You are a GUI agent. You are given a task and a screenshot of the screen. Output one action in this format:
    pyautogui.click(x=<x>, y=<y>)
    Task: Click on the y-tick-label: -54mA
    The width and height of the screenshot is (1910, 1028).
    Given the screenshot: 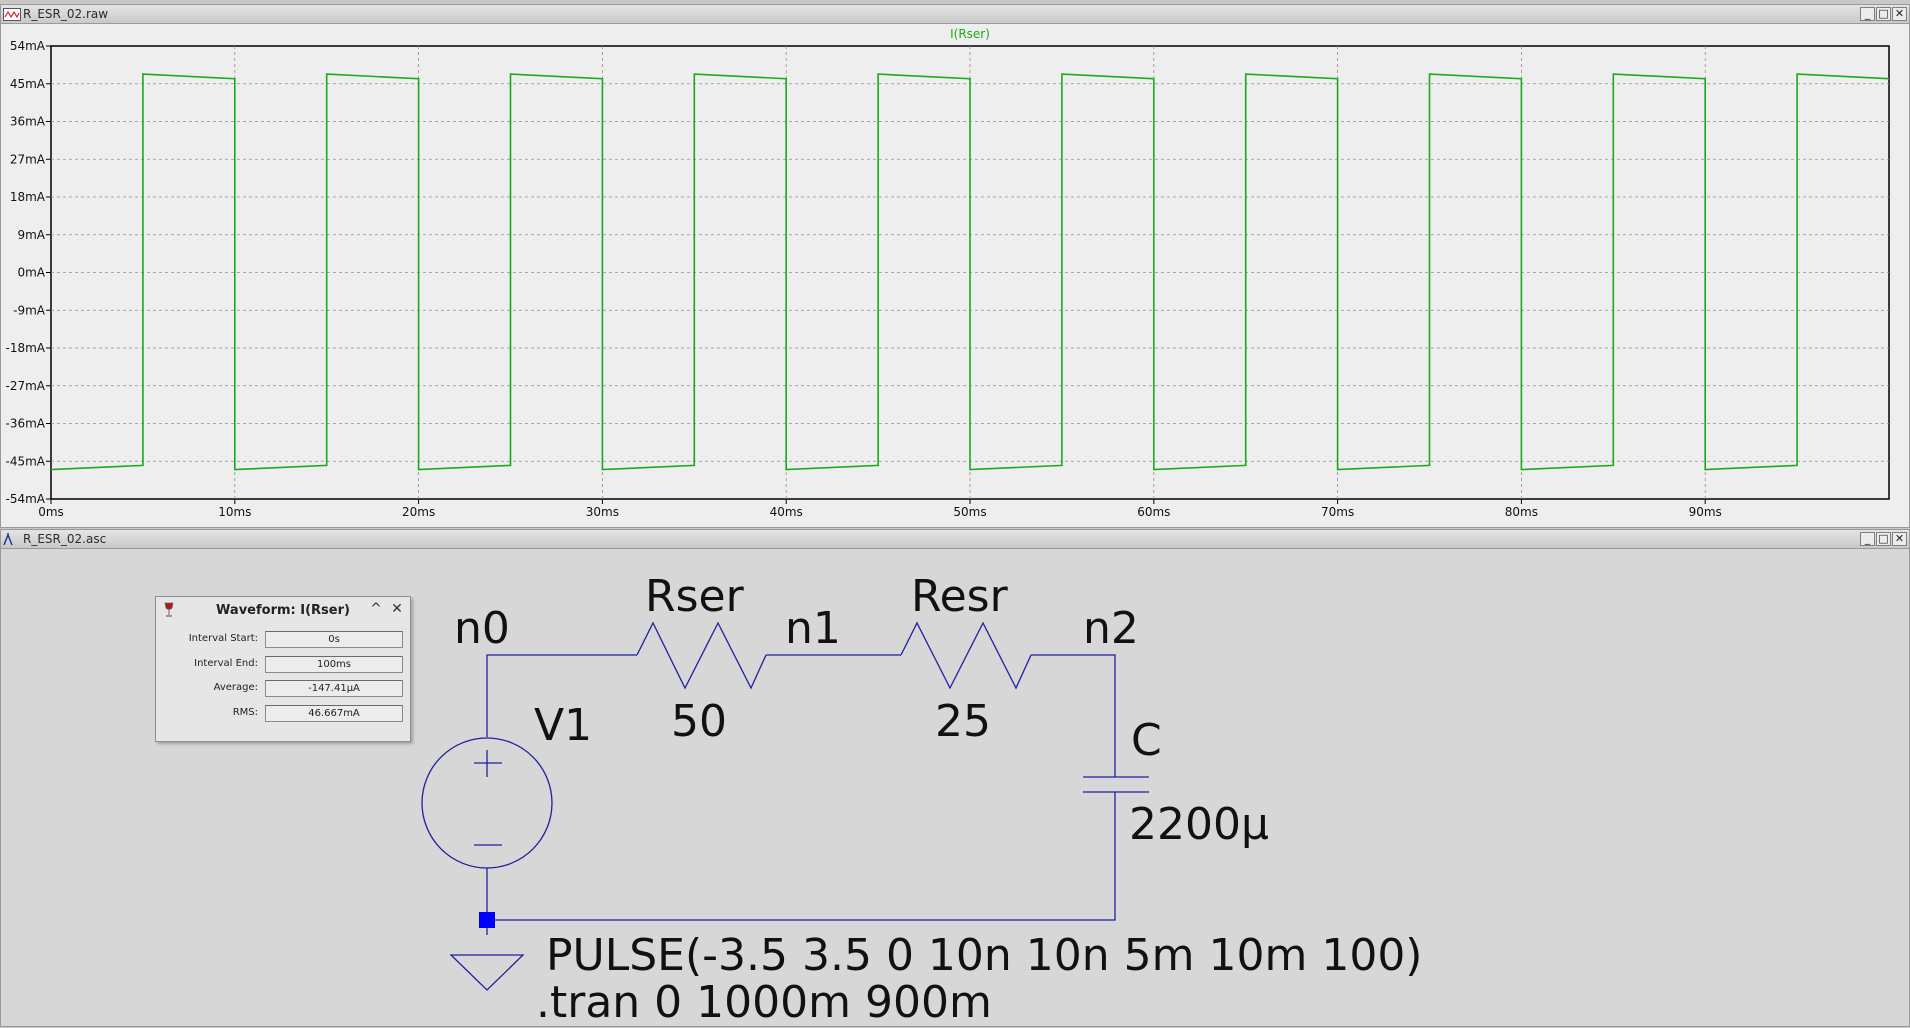 What is the action you would take?
    pyautogui.click(x=26, y=499)
    